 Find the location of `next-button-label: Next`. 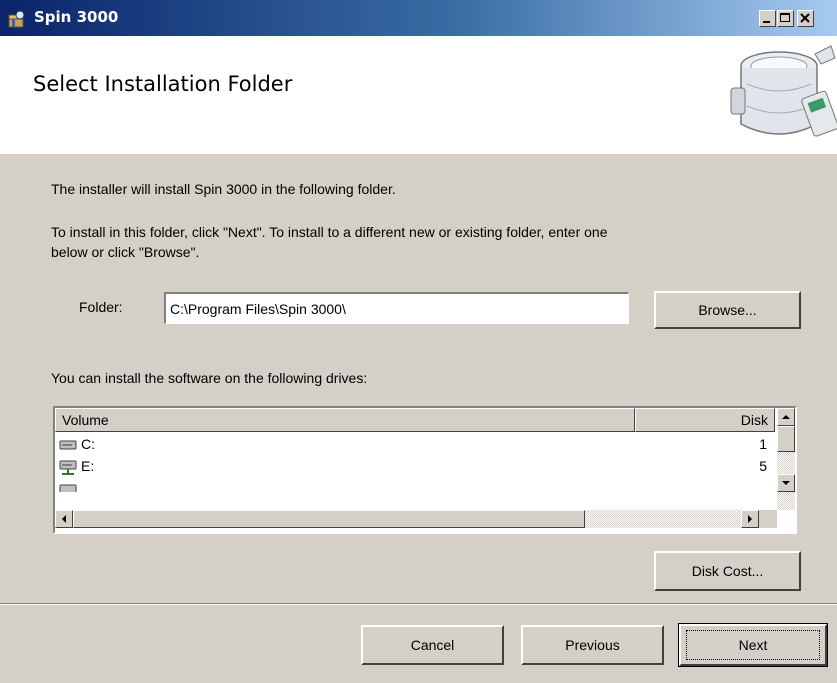

next-button-label: Next is located at coordinates (753, 645).